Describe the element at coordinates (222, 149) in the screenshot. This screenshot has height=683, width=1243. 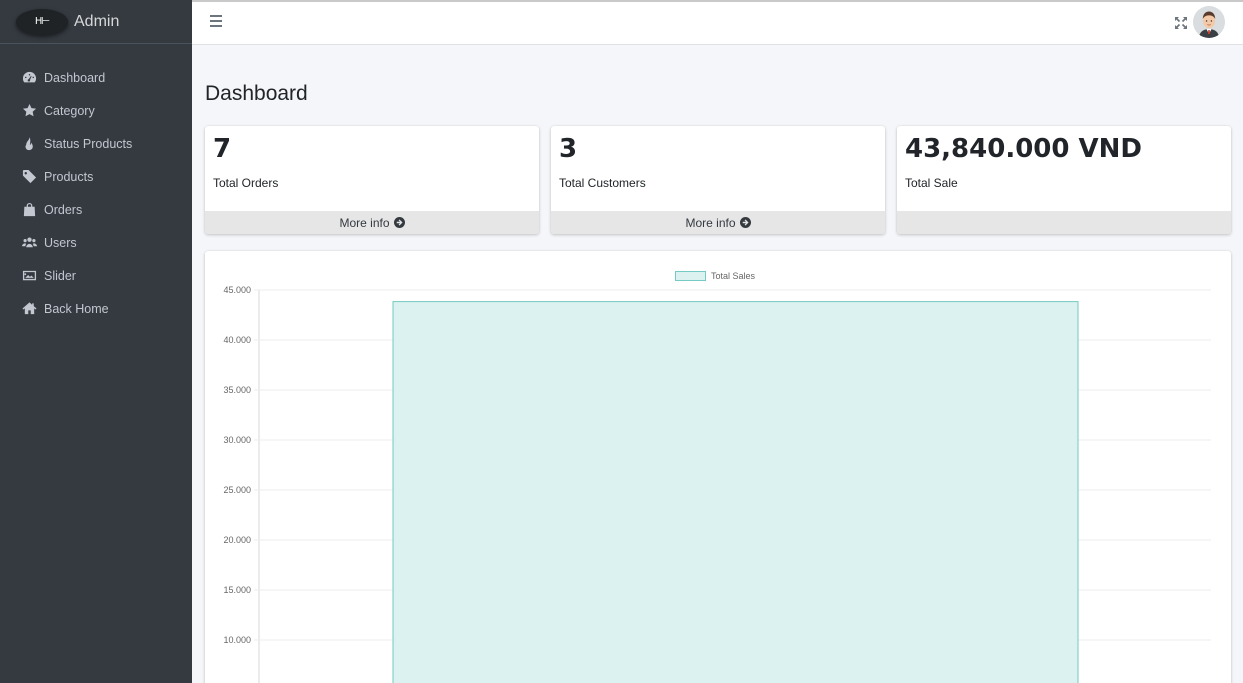
I see `stat-value: 7` at that location.